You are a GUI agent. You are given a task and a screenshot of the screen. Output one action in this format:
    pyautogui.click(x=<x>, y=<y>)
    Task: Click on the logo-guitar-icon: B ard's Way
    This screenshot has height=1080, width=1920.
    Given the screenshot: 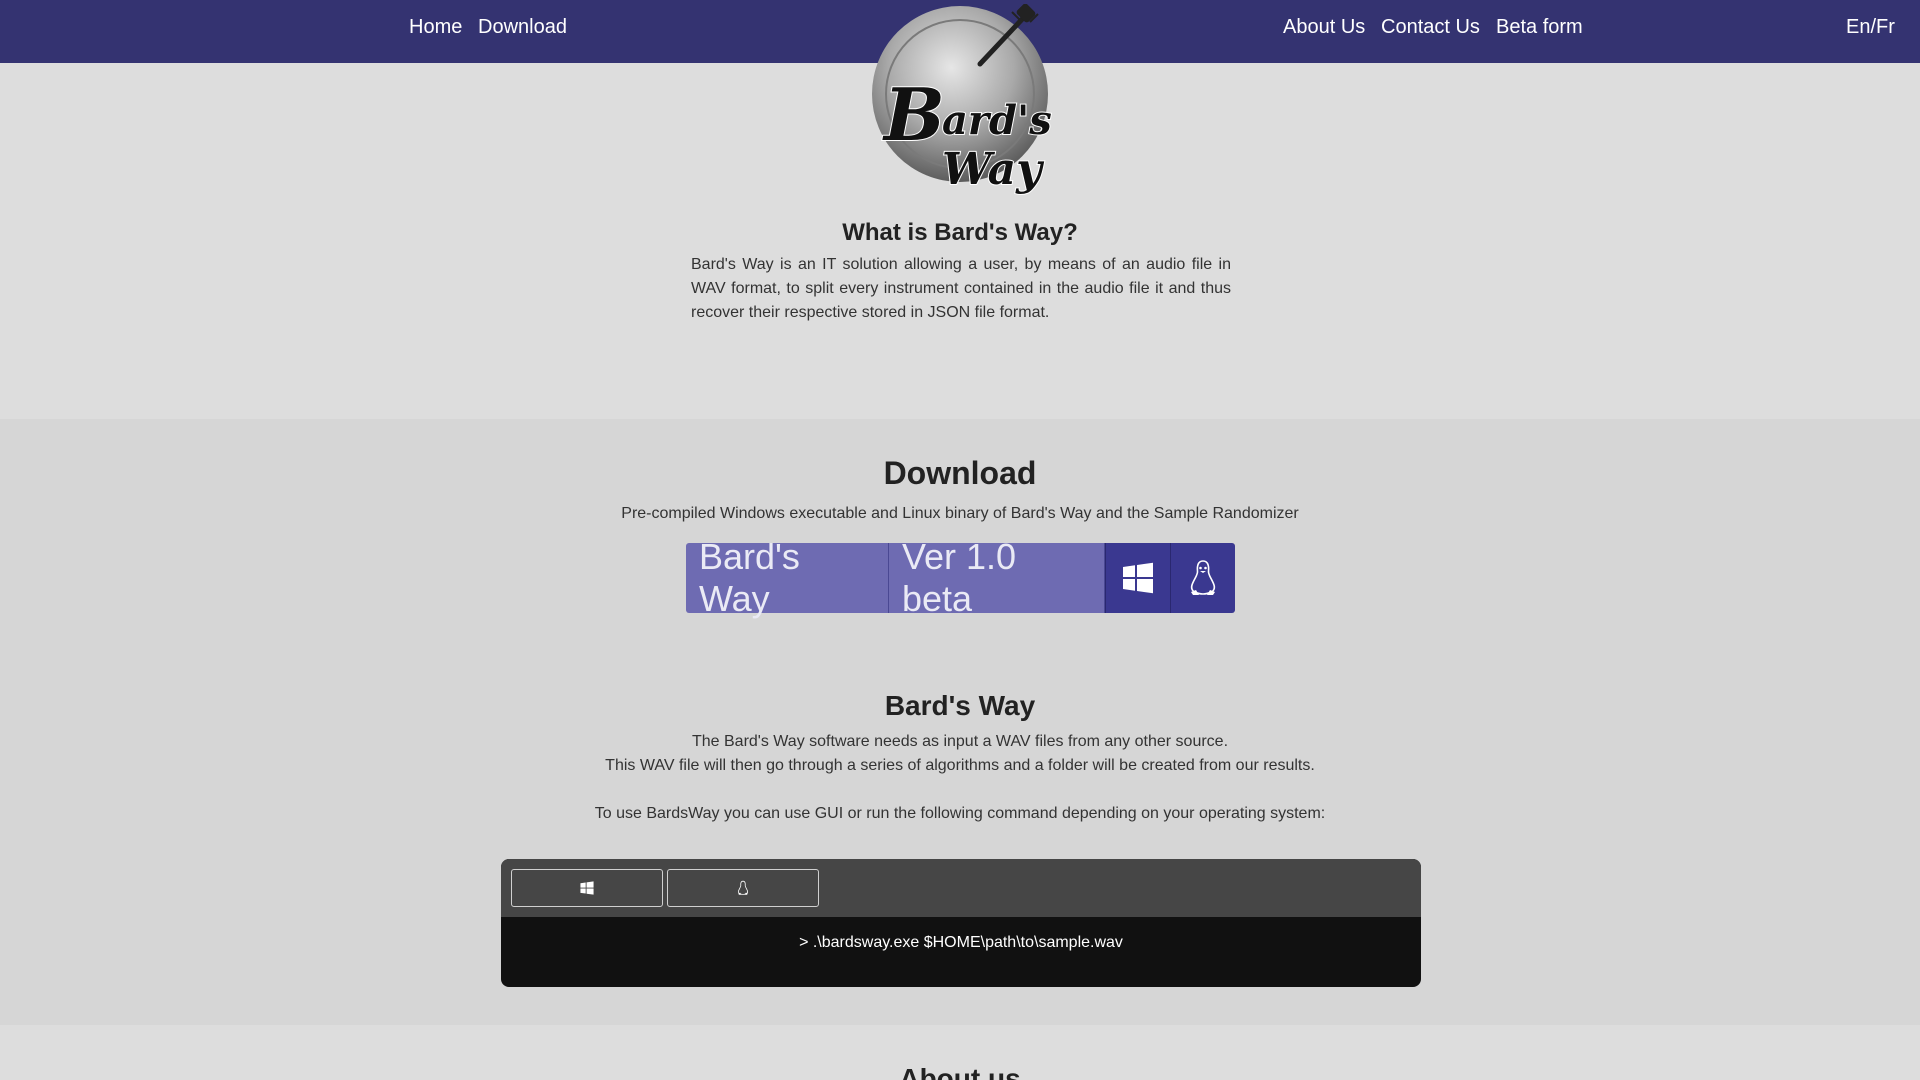 What is the action you would take?
    pyautogui.click(x=962, y=99)
    